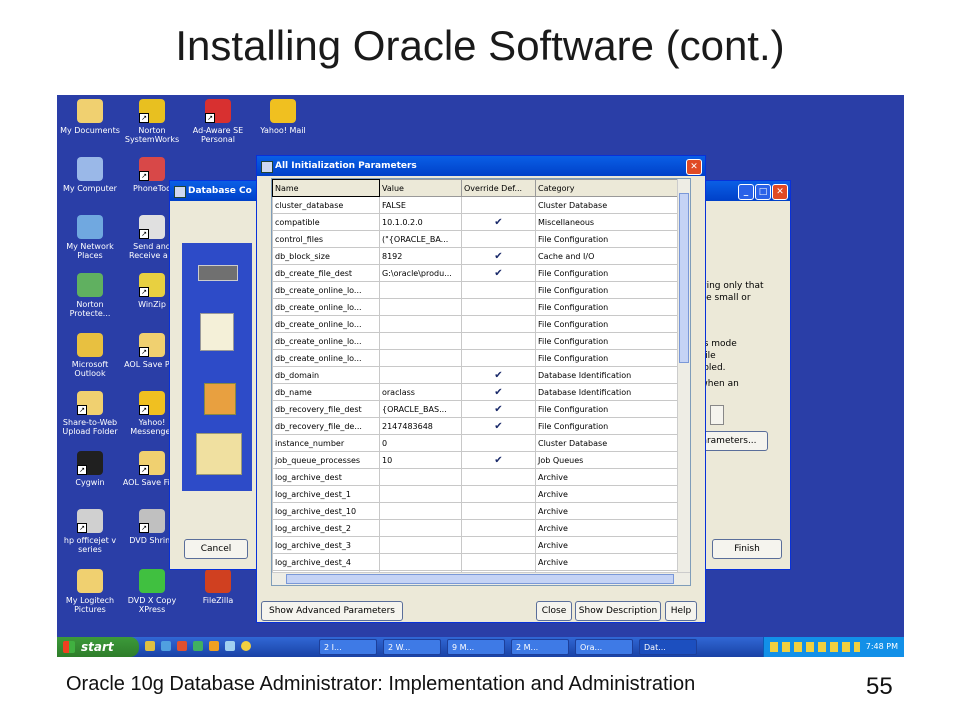  What do you see at coordinates (326, 409) in the screenshot?
I see `param-name-cell: db_recovery_file_dest` at bounding box center [326, 409].